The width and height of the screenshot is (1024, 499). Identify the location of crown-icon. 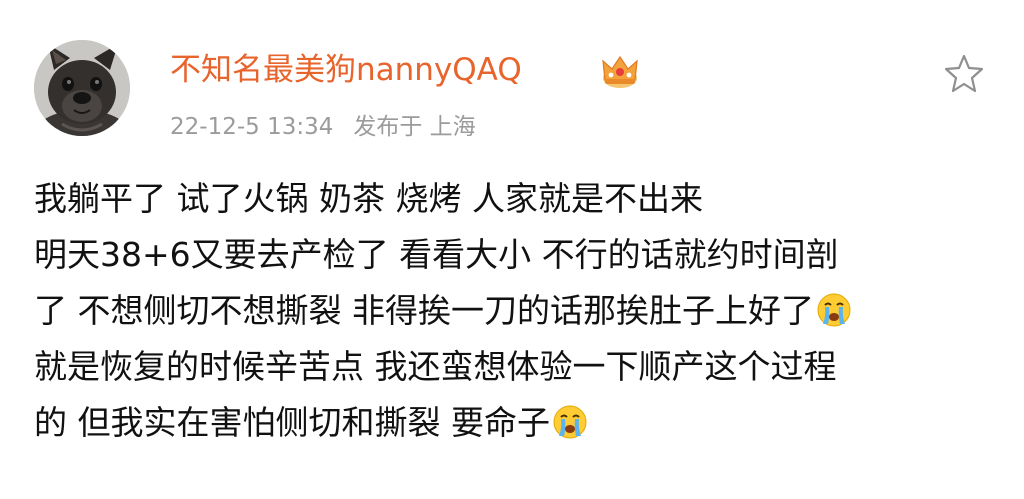
(620, 71).